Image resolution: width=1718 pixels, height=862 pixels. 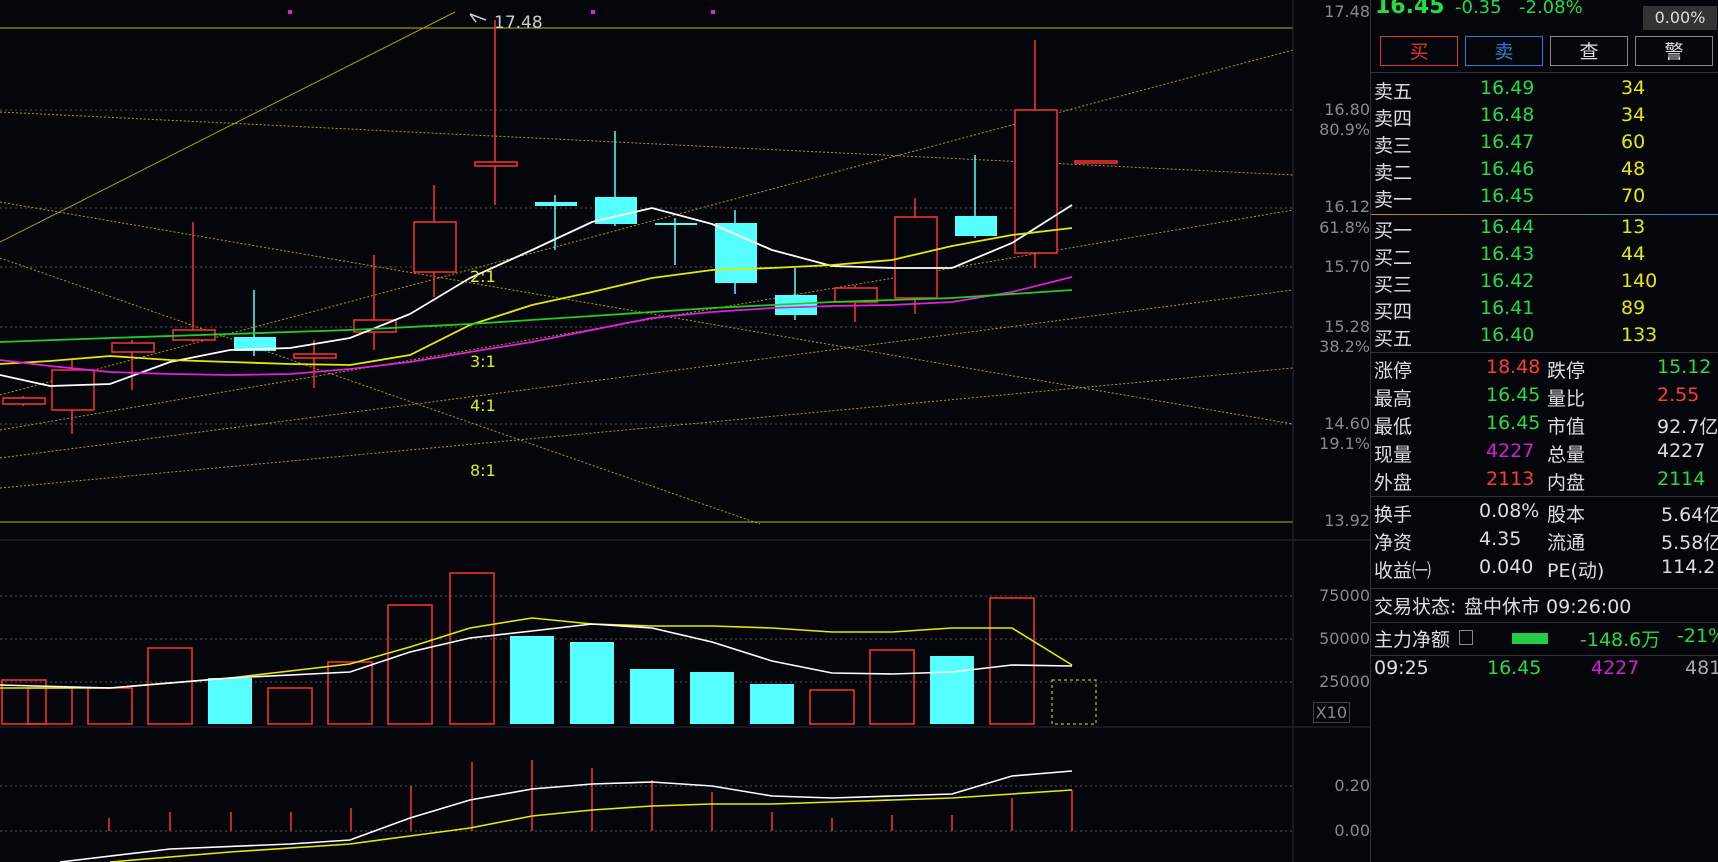 I want to click on price-axis-label: 17.48, so click(x=1347, y=11).